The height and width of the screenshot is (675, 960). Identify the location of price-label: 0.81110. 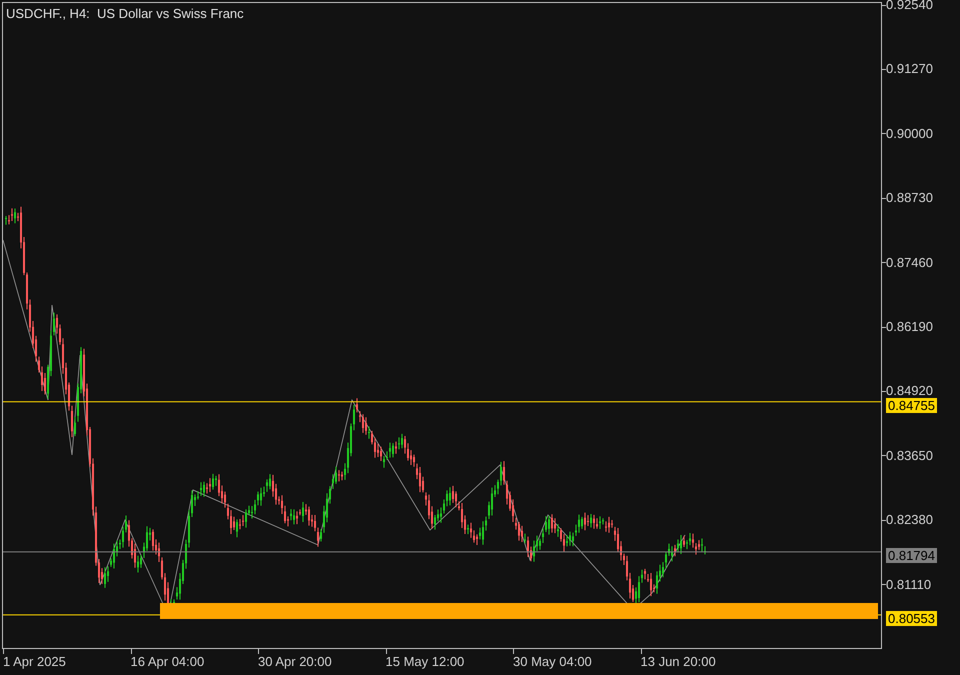
(909, 584).